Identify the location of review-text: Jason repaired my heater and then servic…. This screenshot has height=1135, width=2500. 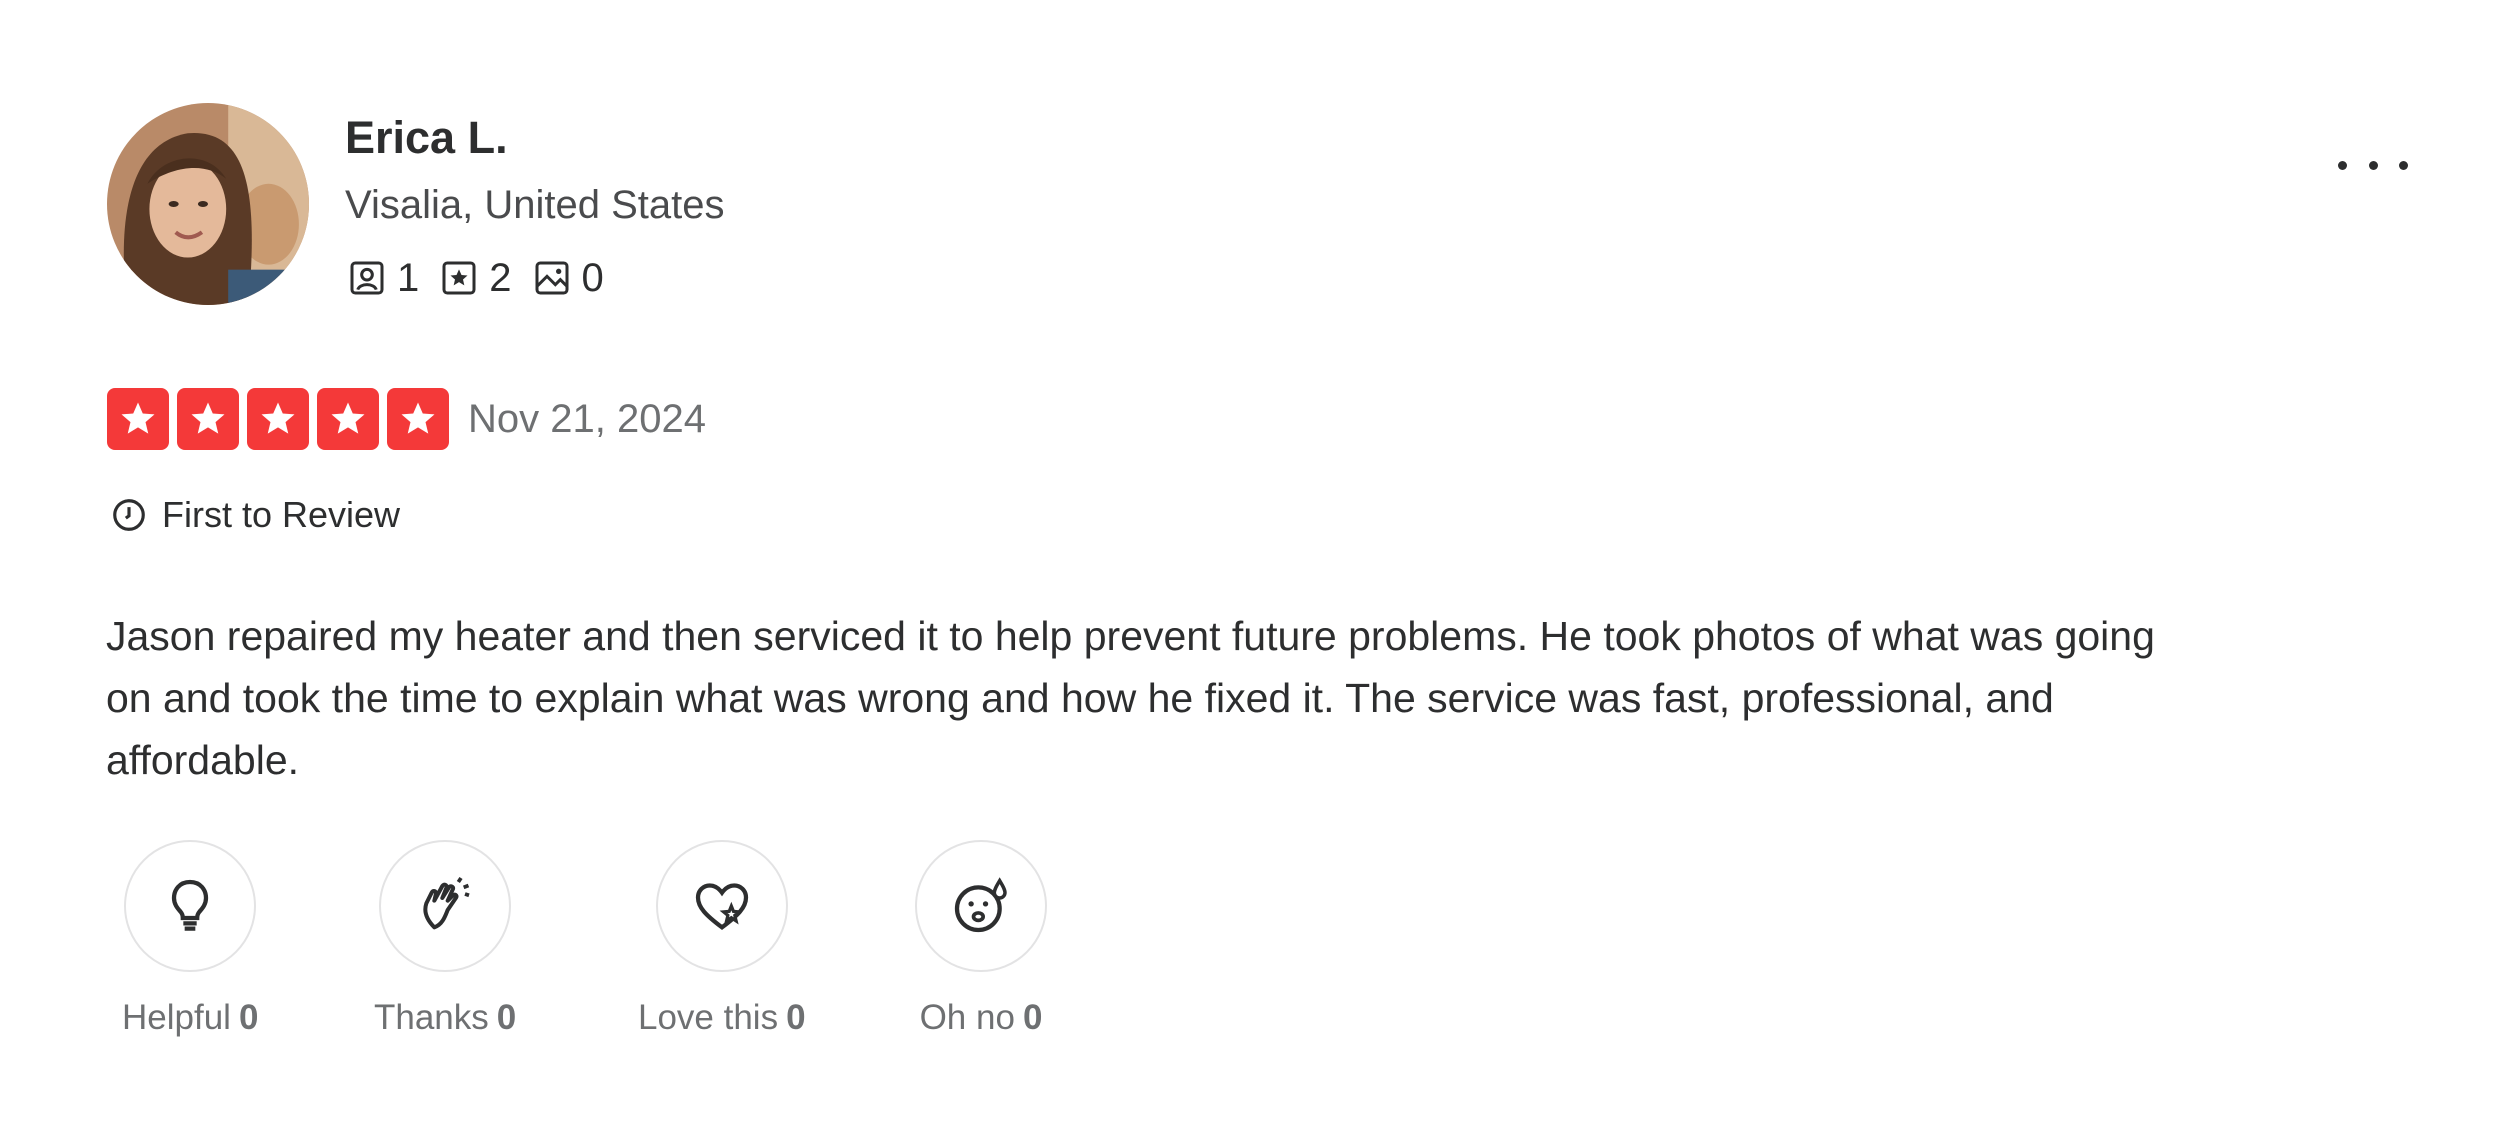
(1130, 698).